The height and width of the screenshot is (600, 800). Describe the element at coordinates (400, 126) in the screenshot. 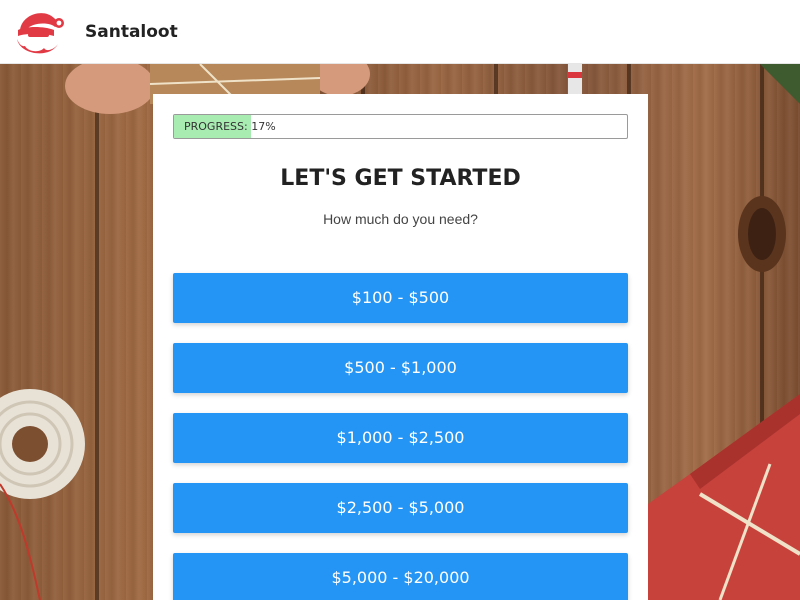

I see `progress-bar: PROGRESS: 17%` at that location.